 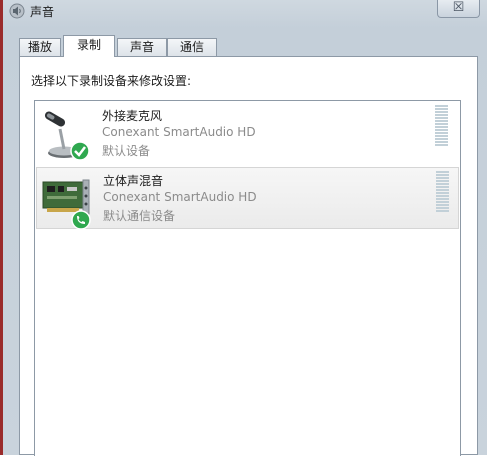 What do you see at coordinates (42, 12) in the screenshot?
I see `window-title: 声音` at bounding box center [42, 12].